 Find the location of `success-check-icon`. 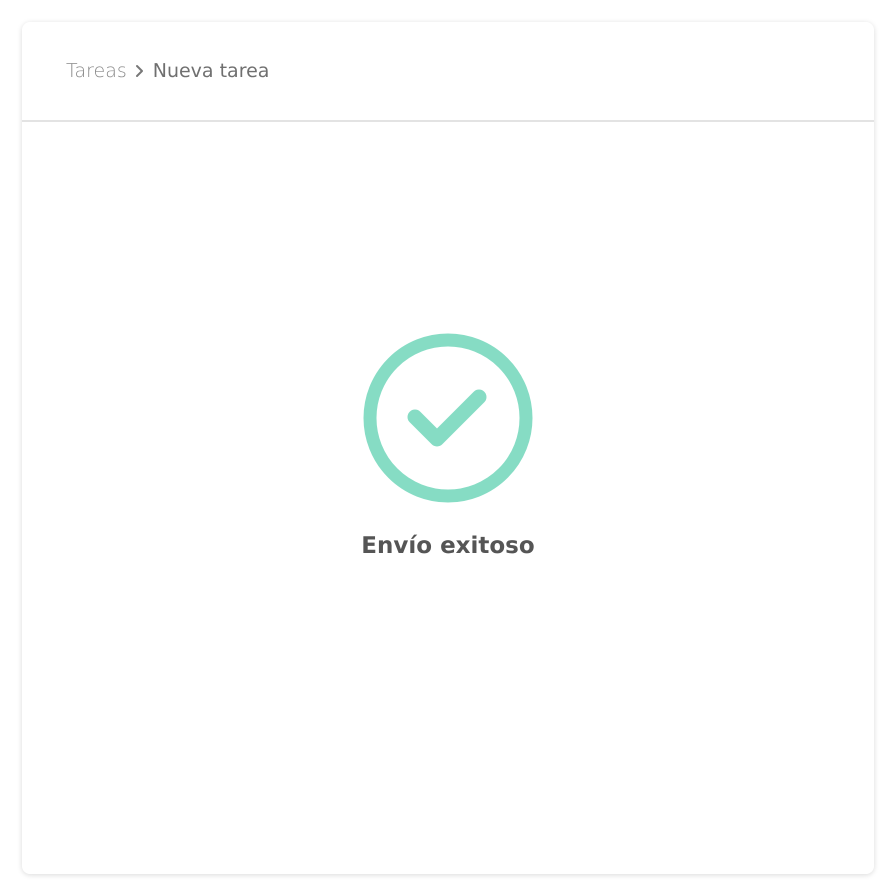

success-check-icon is located at coordinates (448, 418).